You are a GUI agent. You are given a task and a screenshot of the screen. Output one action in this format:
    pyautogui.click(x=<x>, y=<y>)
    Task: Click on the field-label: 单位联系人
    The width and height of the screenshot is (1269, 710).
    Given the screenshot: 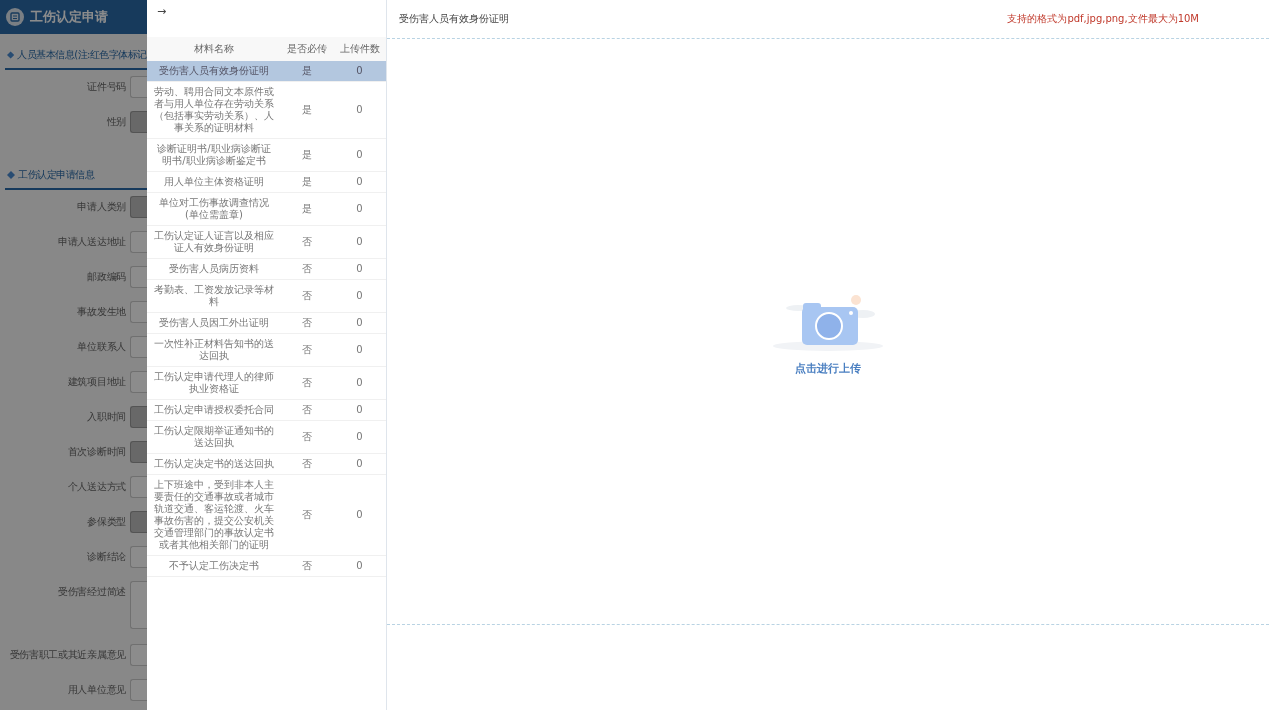 What is the action you would take?
    pyautogui.click(x=101, y=347)
    